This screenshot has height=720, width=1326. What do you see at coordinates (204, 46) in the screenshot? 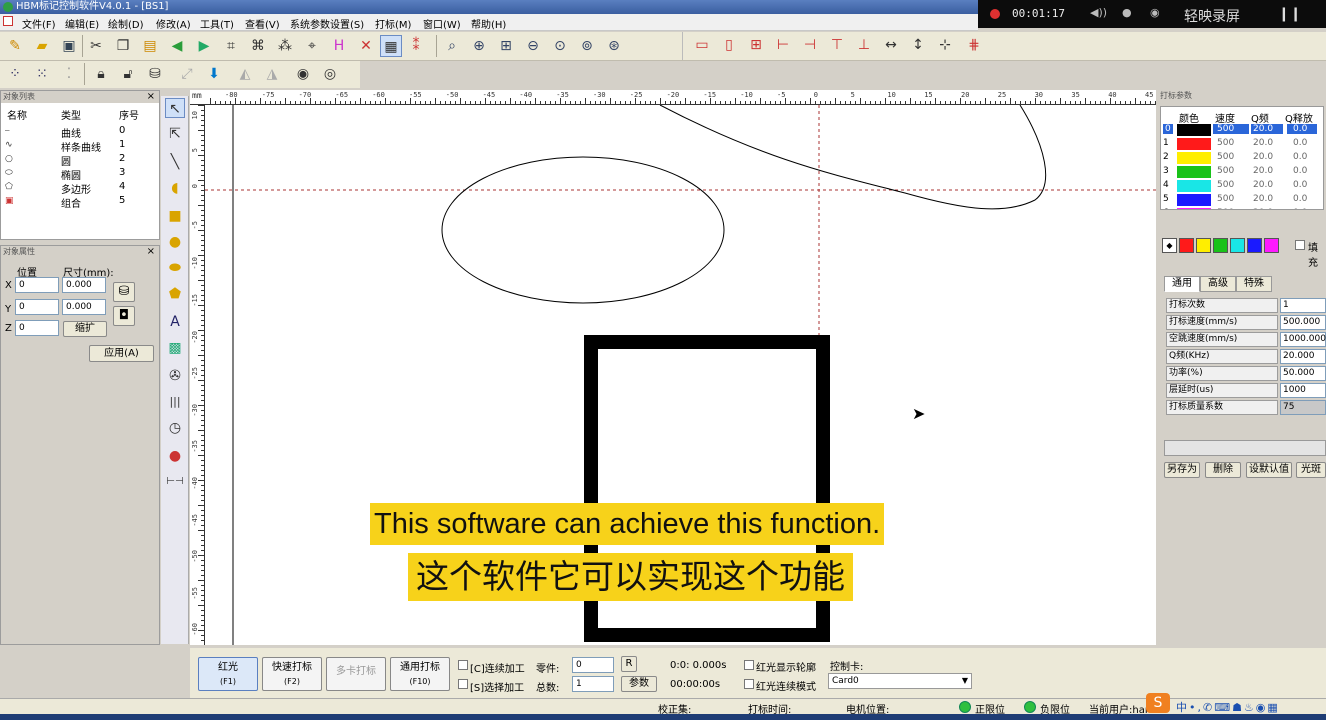
I see `redo-icon: ▶` at bounding box center [204, 46].